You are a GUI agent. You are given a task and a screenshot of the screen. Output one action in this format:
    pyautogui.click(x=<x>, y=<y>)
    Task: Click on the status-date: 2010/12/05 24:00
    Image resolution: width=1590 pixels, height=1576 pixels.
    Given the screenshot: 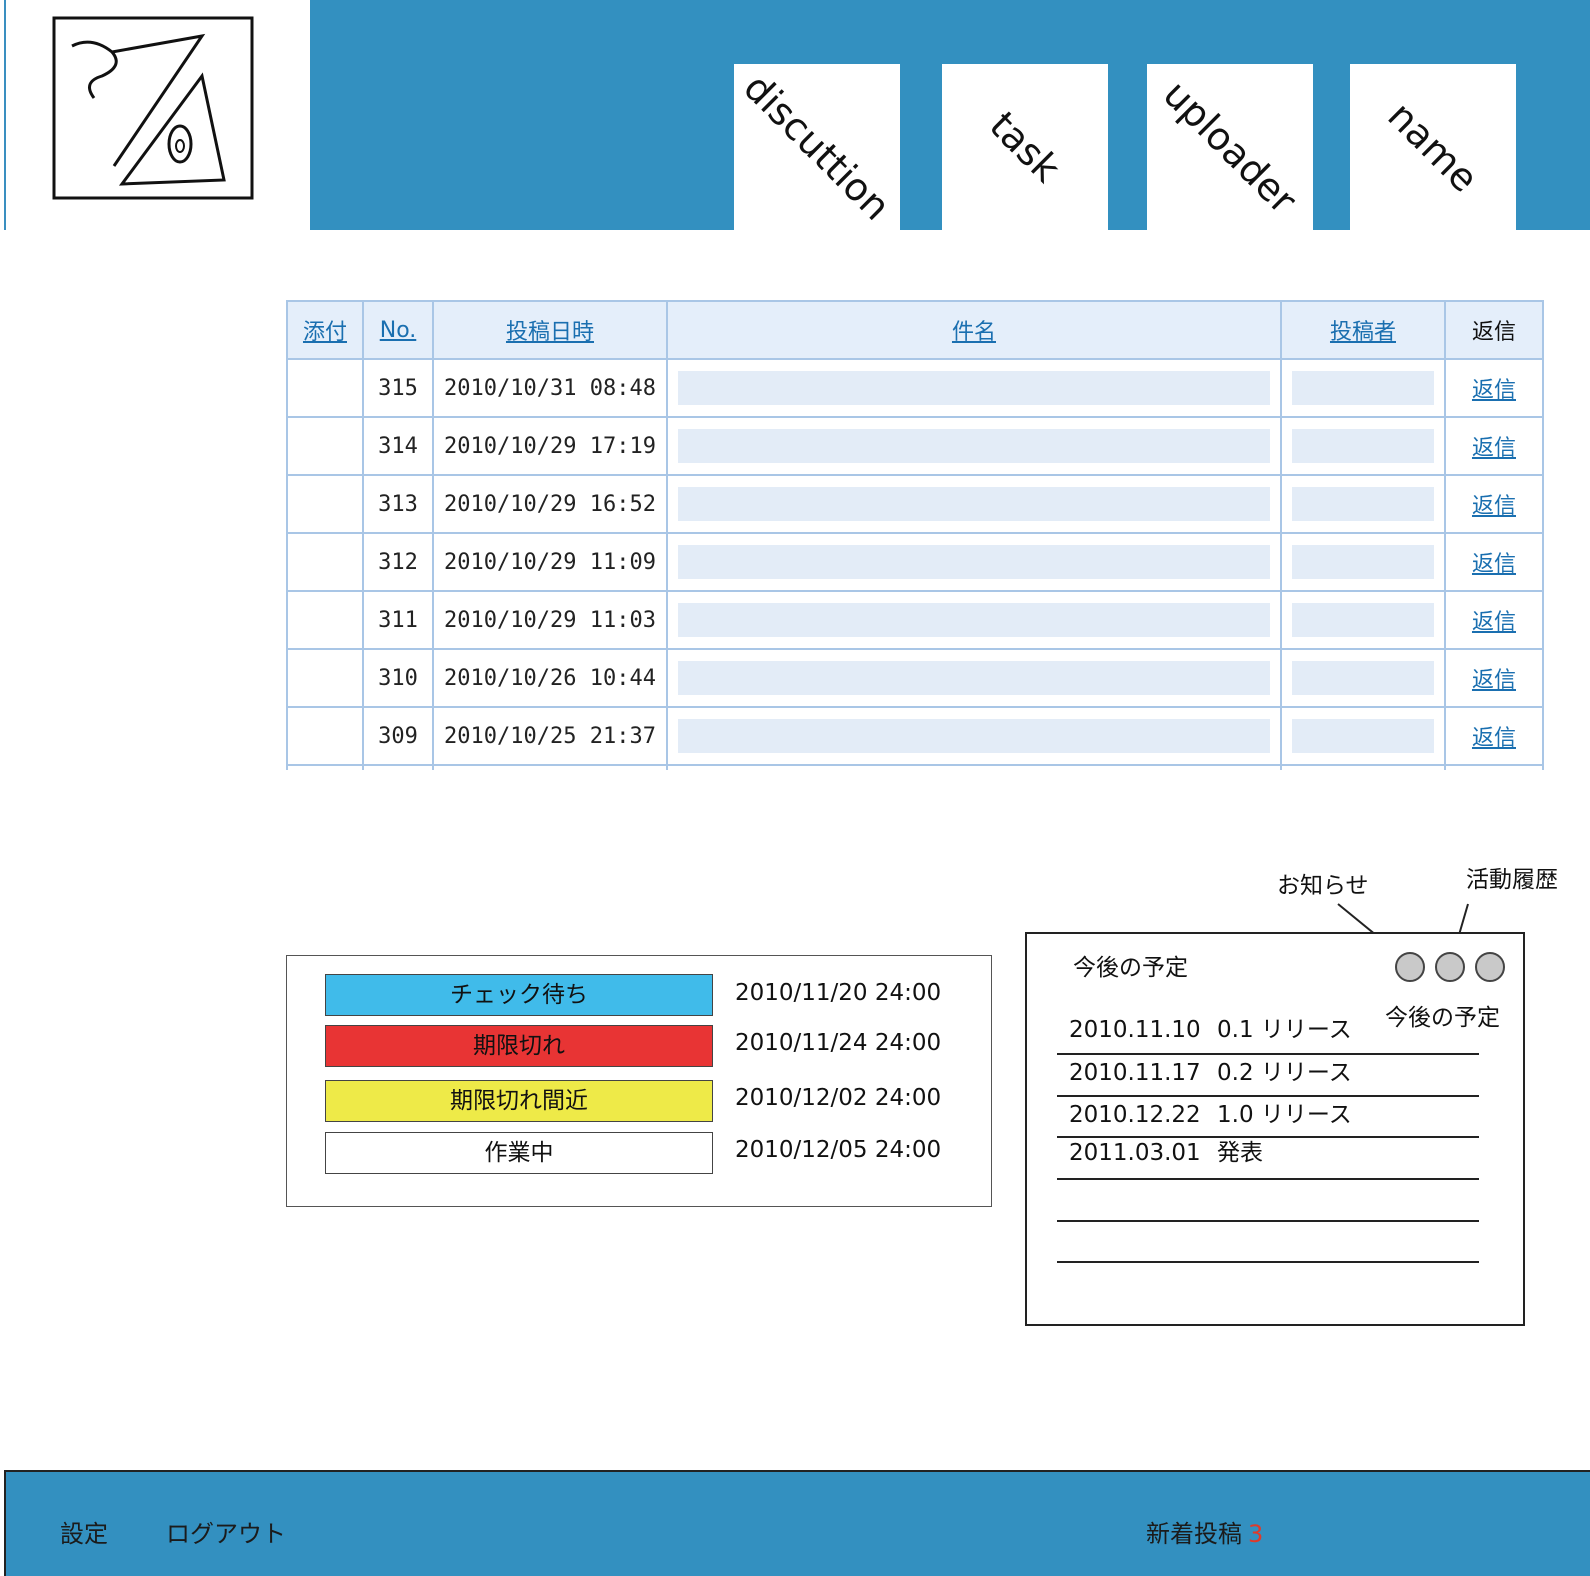 What is the action you would take?
    pyautogui.click(x=838, y=1150)
    